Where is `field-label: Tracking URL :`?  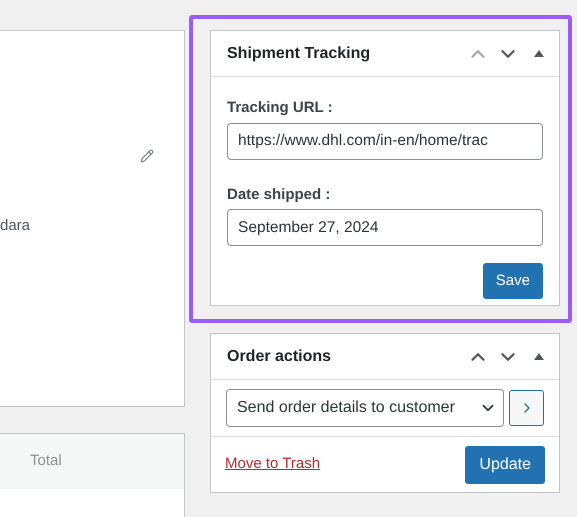 field-label: Tracking URL : is located at coordinates (280, 108).